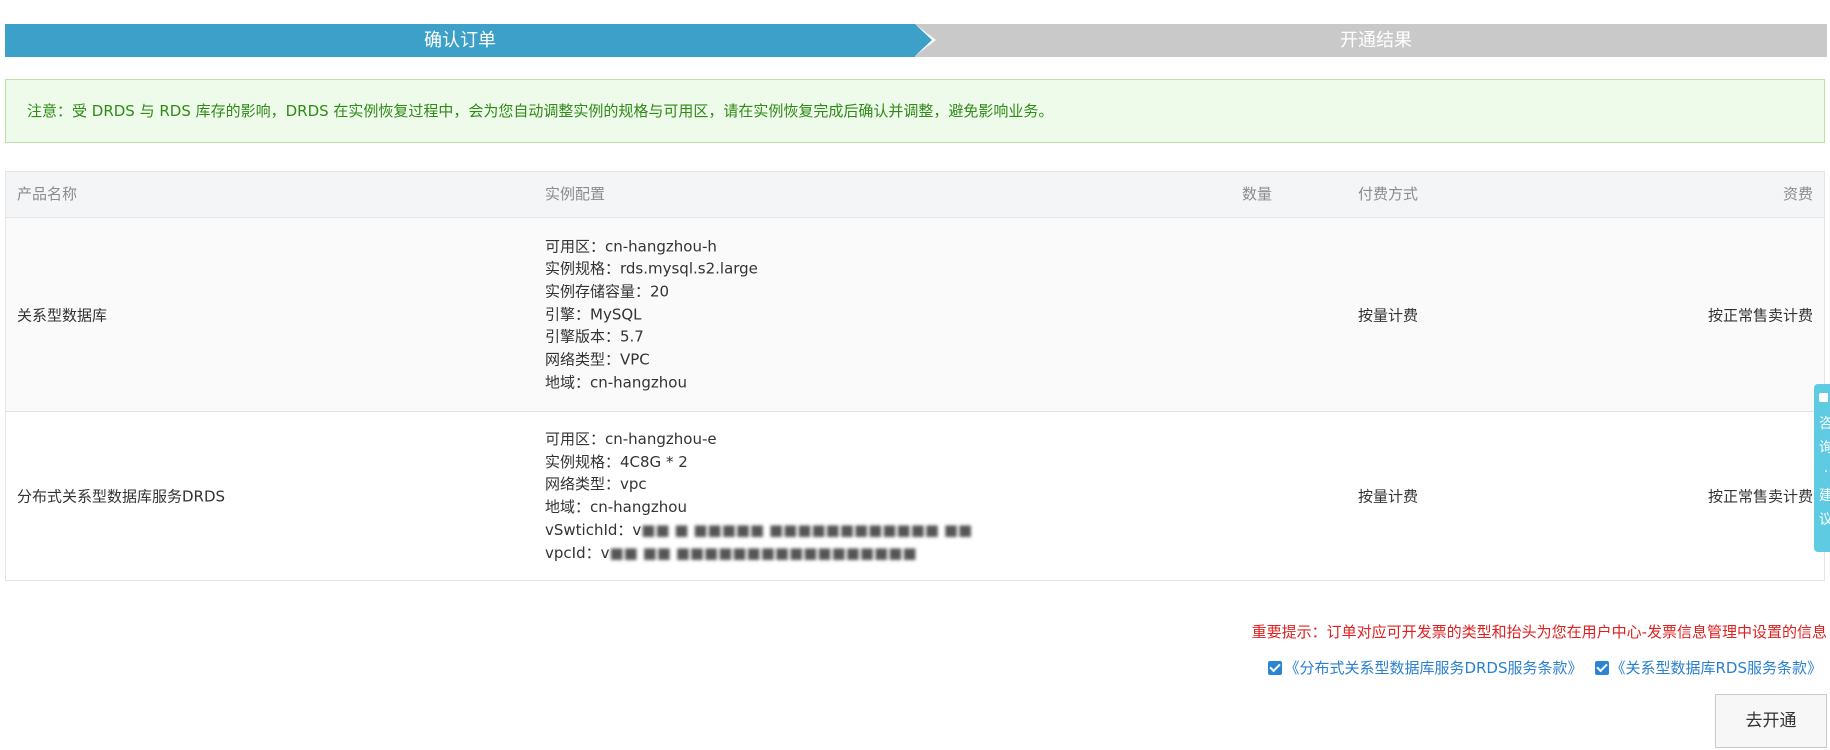 This screenshot has width=1830, height=750. Describe the element at coordinates (1275, 667) in the screenshot. I see `agreement-drds-checkbox` at that location.